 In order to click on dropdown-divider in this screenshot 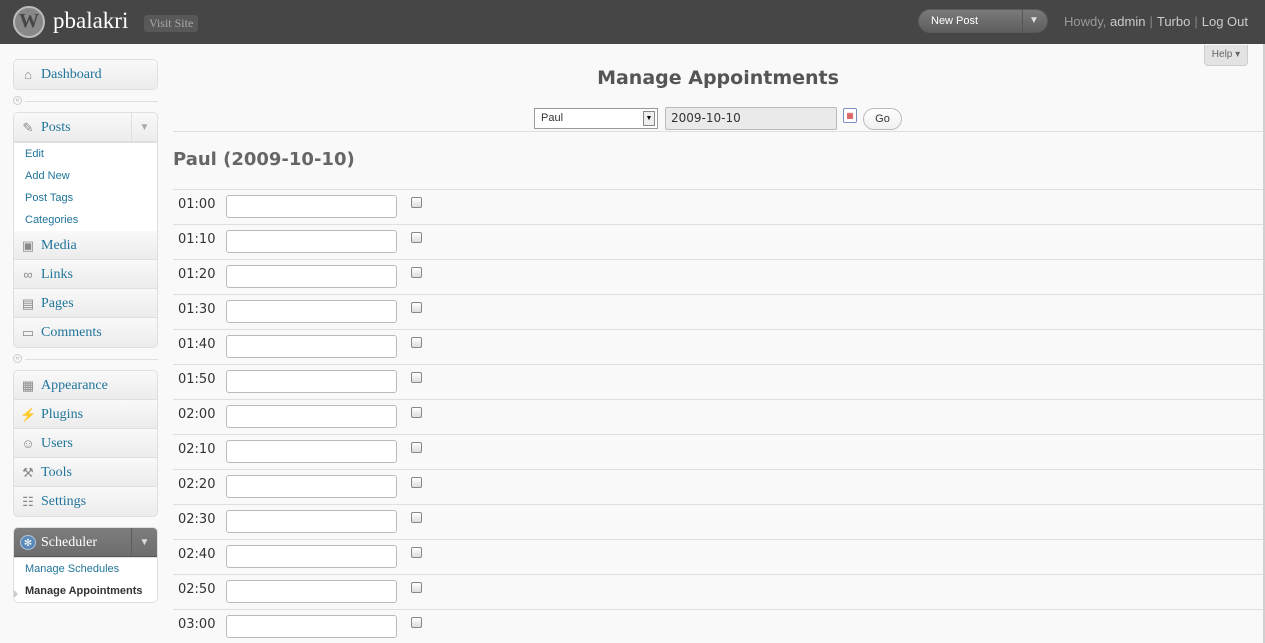, I will do `click(1022, 21)`.